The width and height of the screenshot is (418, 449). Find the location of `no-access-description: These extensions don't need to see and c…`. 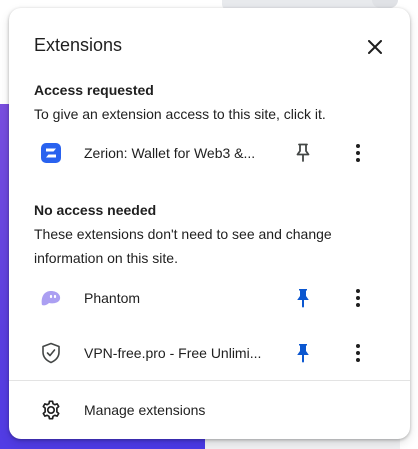

no-access-description: These extensions don't need to see and c… is located at coordinates (183, 246).